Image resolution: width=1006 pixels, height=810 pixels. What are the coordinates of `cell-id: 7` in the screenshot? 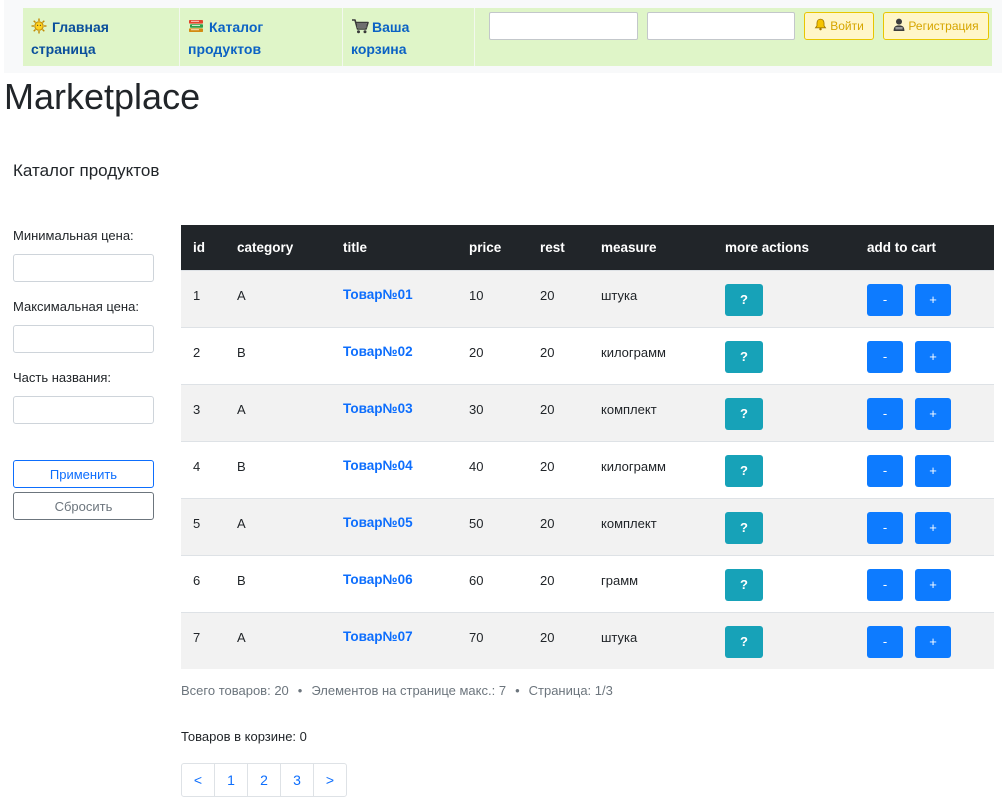 It's located at (197, 637).